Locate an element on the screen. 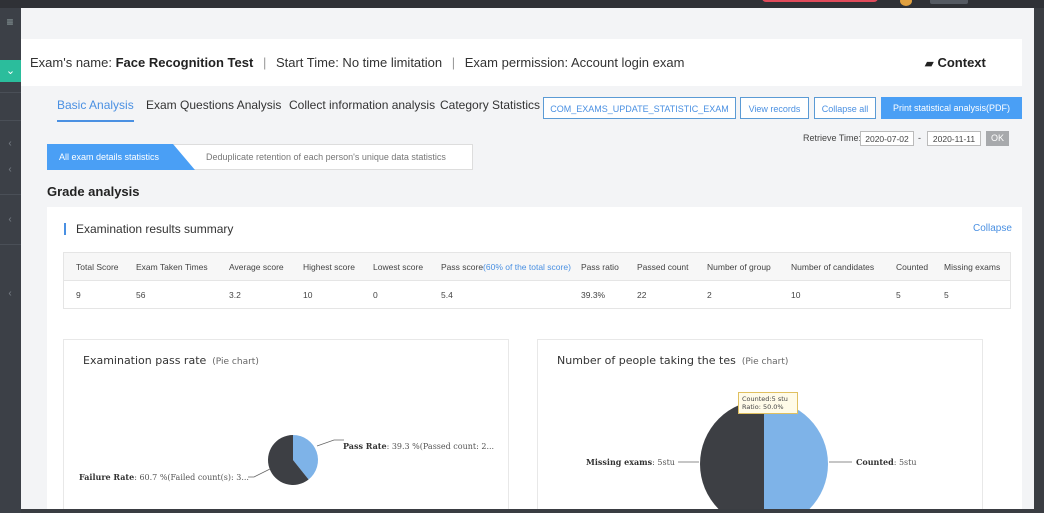 Image resolution: width=1044 pixels, height=513 pixels. sidebar: ≡ ⌄ ‹ ‹ ‹ ‹ is located at coordinates (10, 260).